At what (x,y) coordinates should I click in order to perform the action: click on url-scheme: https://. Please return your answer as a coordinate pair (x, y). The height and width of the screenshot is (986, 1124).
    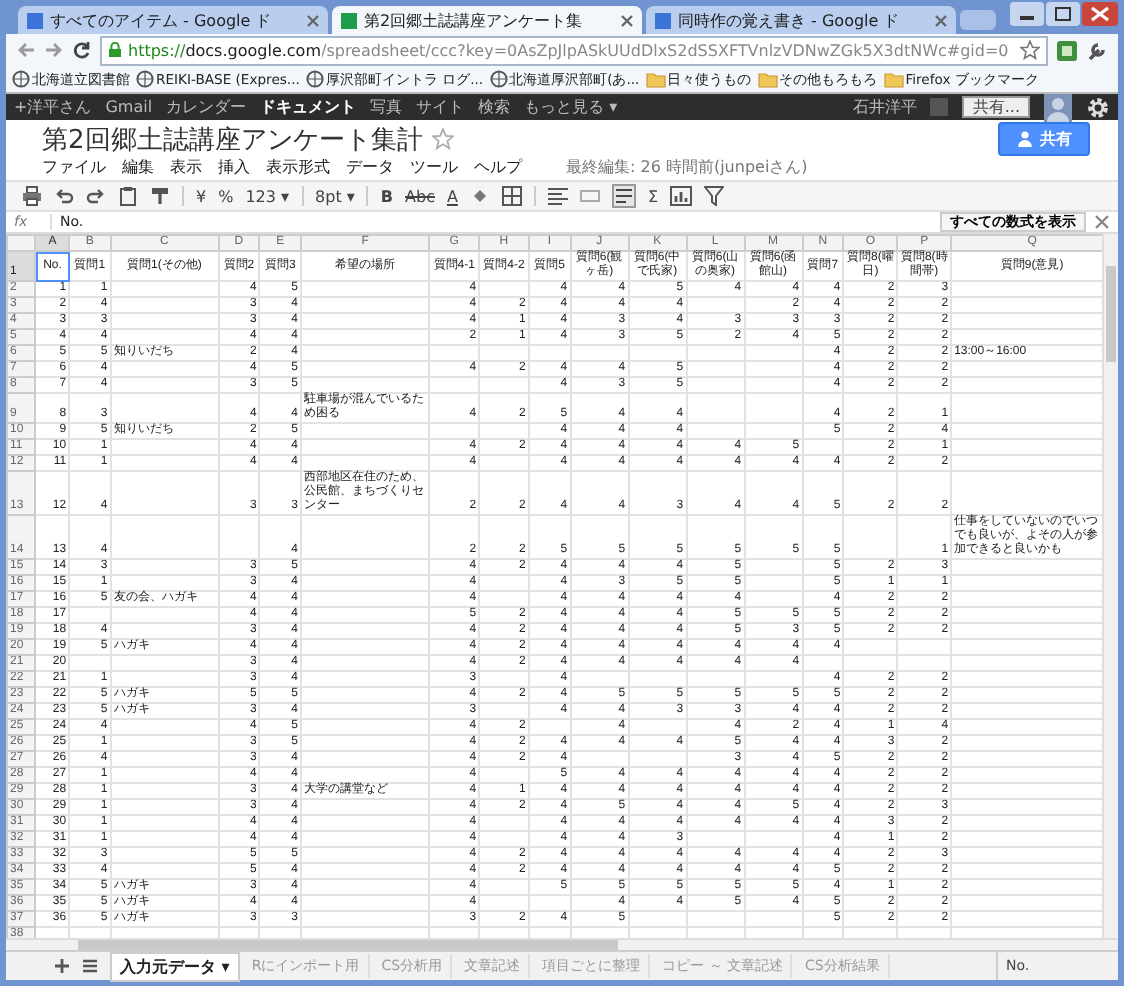
    Looking at the image, I should click on (157, 50).